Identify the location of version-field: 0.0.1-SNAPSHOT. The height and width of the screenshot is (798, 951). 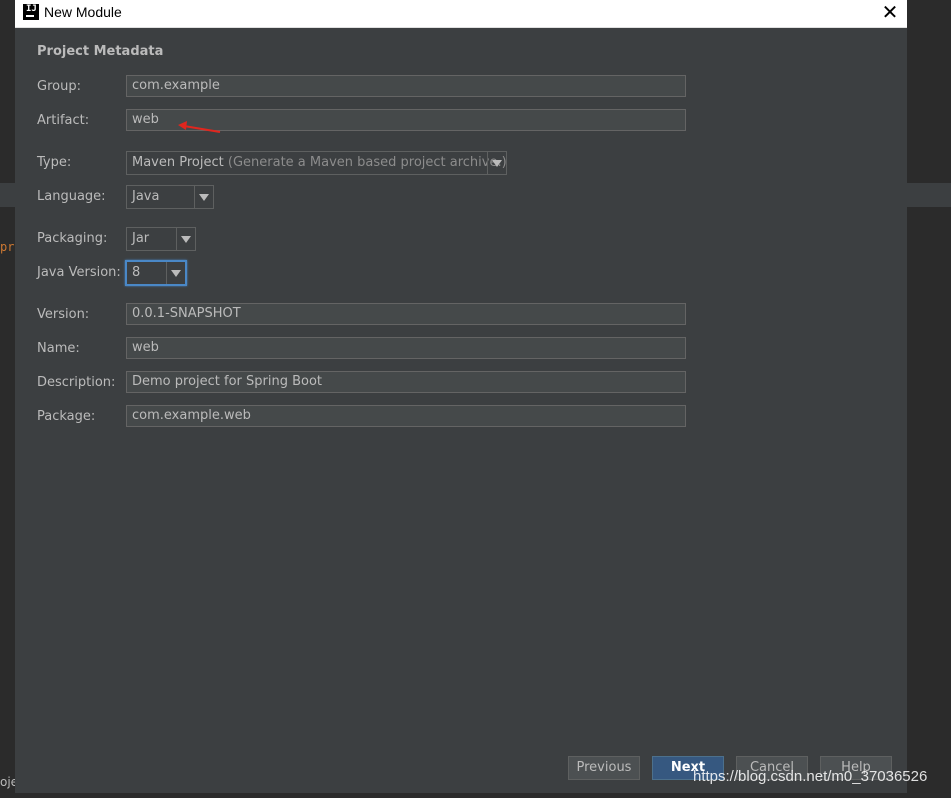
(406, 314).